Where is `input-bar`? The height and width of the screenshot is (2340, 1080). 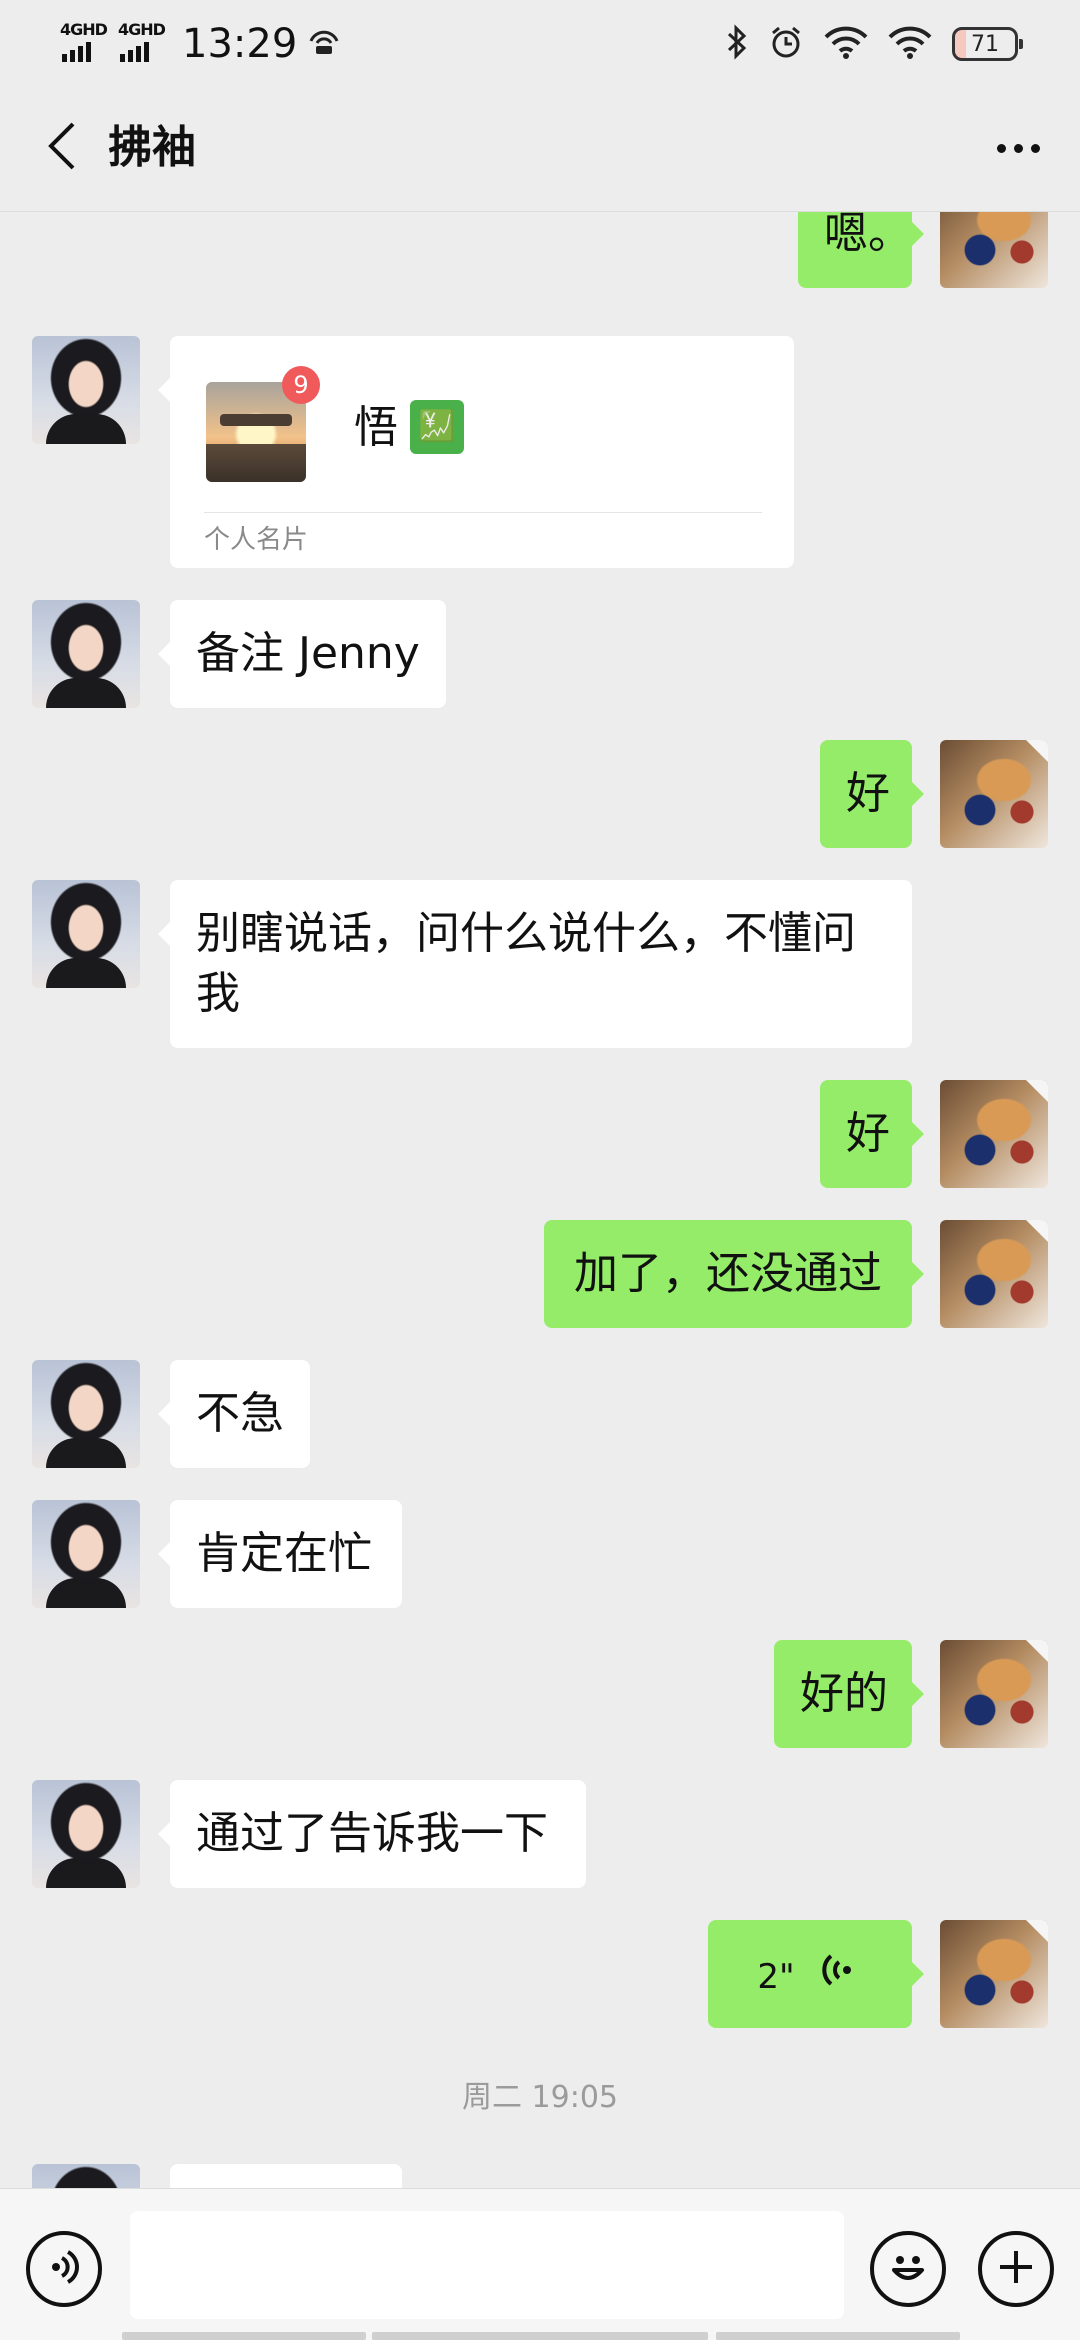
input-bar is located at coordinates (540, 2264).